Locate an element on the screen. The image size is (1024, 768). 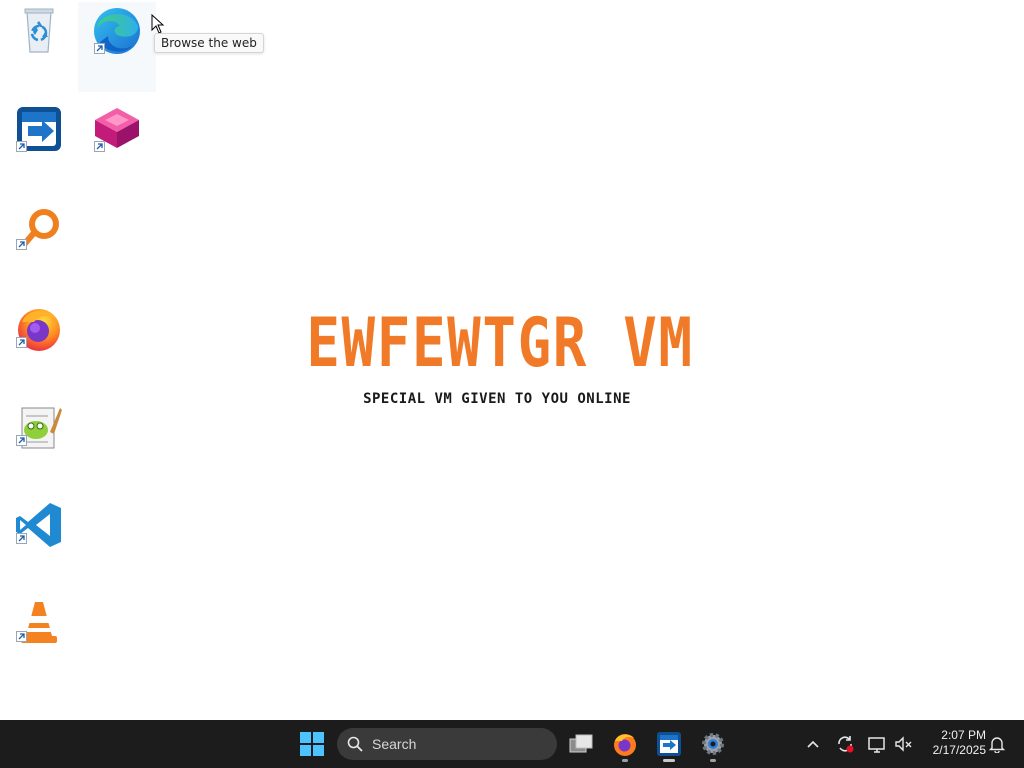
wallpaper-subtitle: SPECIAL VM GIVEN TO YOU ONLINE is located at coordinates (497, 399).